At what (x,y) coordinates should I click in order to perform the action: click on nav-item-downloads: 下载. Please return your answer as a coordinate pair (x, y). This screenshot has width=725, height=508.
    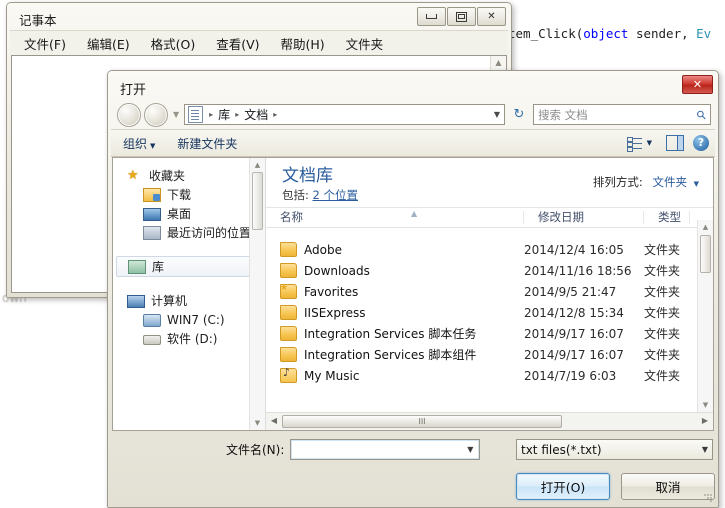
    Looking at the image, I should click on (189, 194).